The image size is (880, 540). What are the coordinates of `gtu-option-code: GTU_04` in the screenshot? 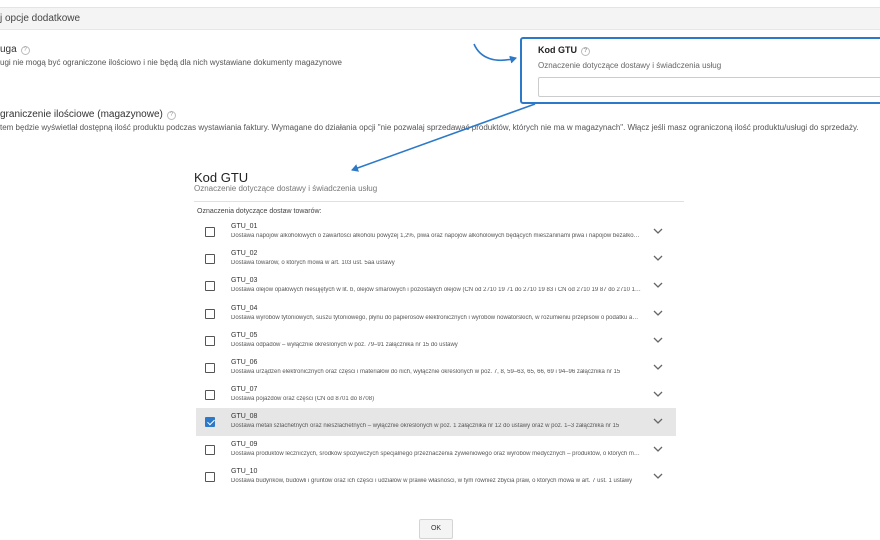 It's located at (244, 308).